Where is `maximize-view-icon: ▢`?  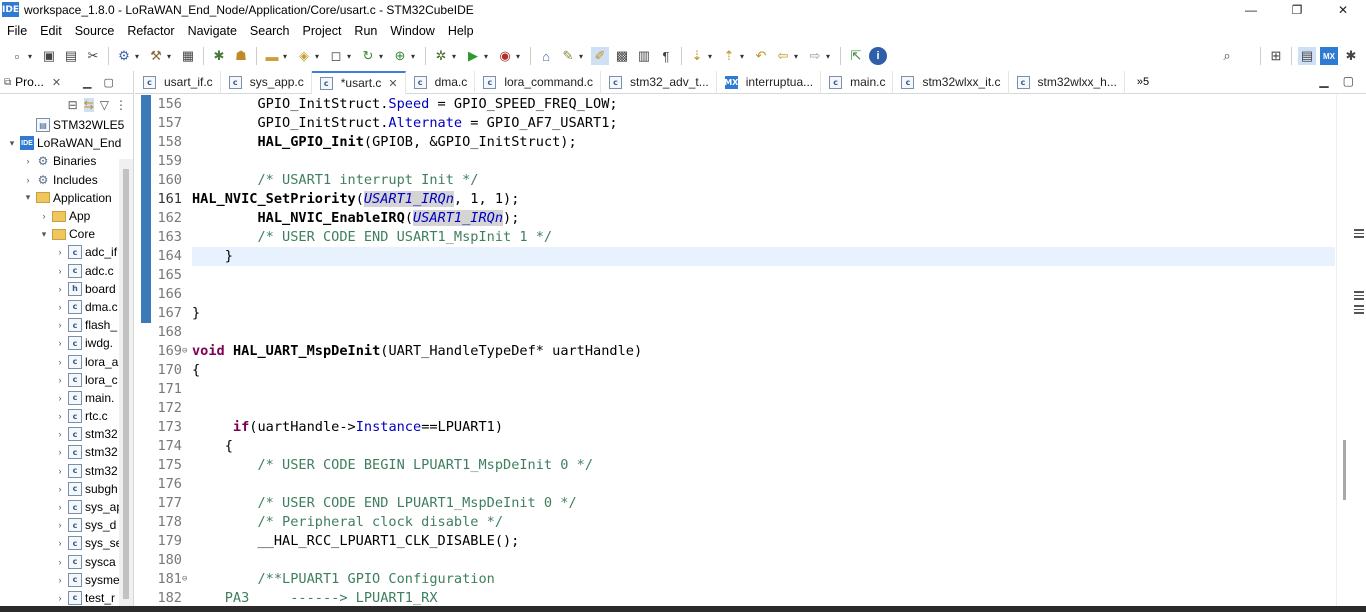
maximize-view-icon: ▢ is located at coordinates (109, 82).